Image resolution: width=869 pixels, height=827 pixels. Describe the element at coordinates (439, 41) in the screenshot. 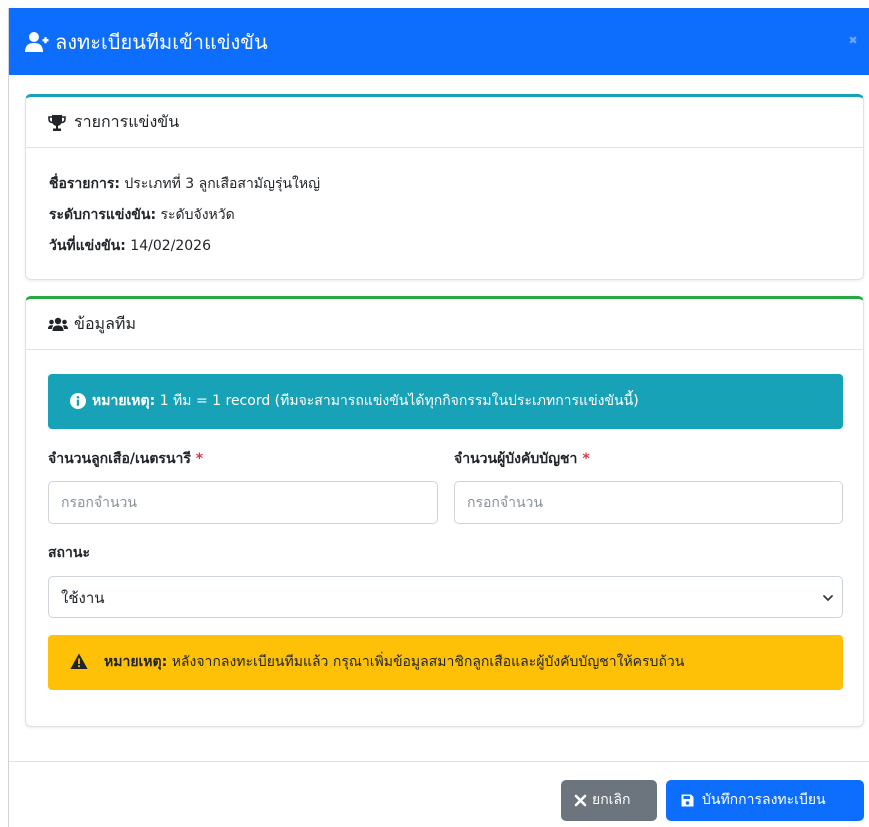

I see `modal-header: ลงทะเบียนทีมเข้าแข่งขัน ✖` at that location.